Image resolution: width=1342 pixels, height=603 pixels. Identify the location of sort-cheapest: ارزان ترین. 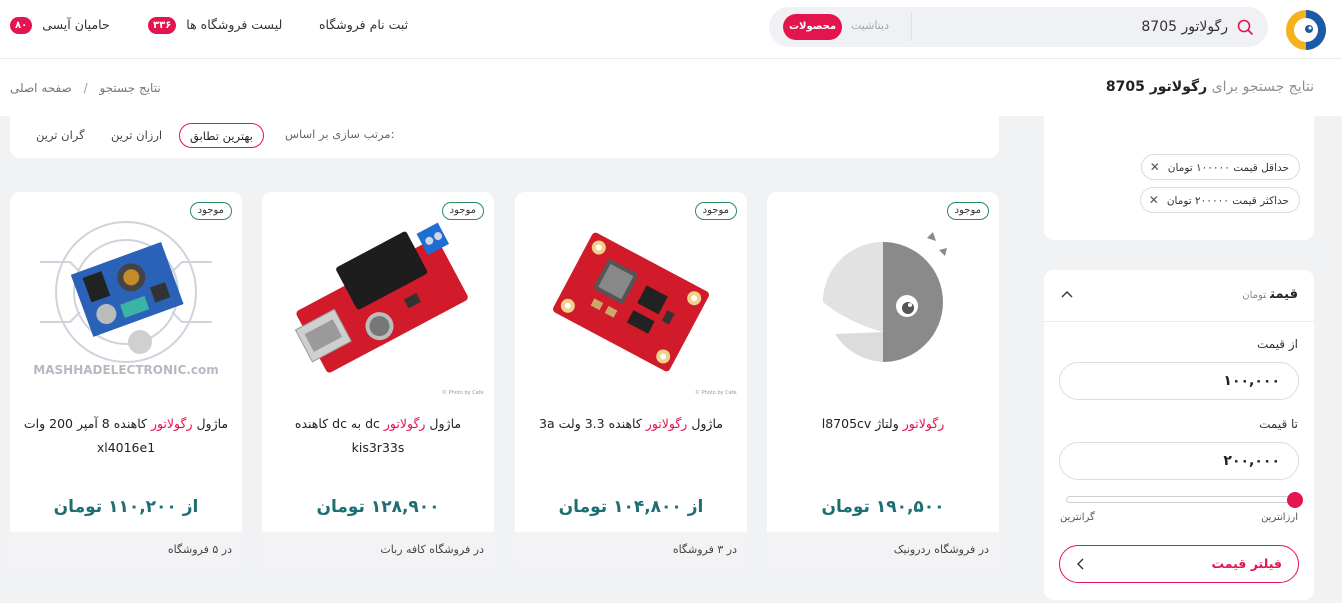
(136, 135).